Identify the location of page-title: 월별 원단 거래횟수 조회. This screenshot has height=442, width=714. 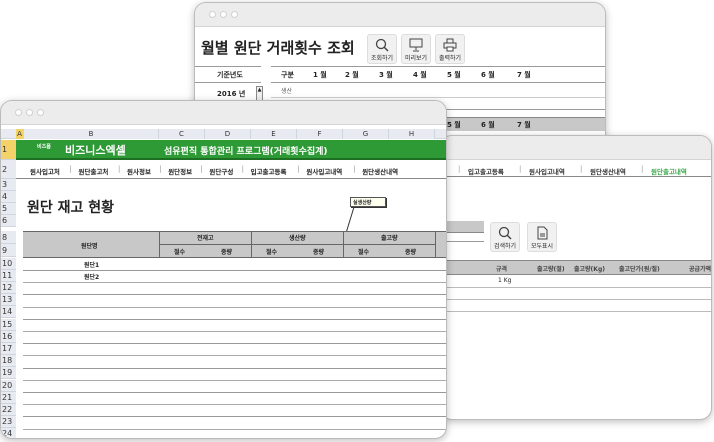
(278, 48).